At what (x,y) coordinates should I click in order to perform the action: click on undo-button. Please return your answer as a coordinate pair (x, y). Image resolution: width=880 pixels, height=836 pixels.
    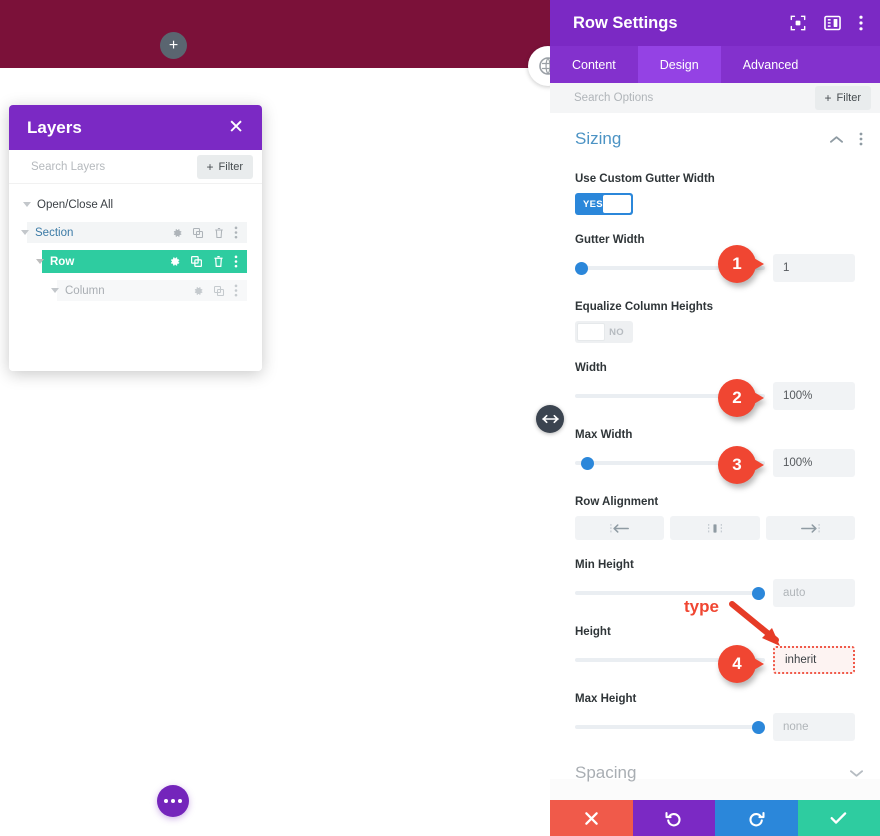
    Looking at the image, I should click on (673, 818).